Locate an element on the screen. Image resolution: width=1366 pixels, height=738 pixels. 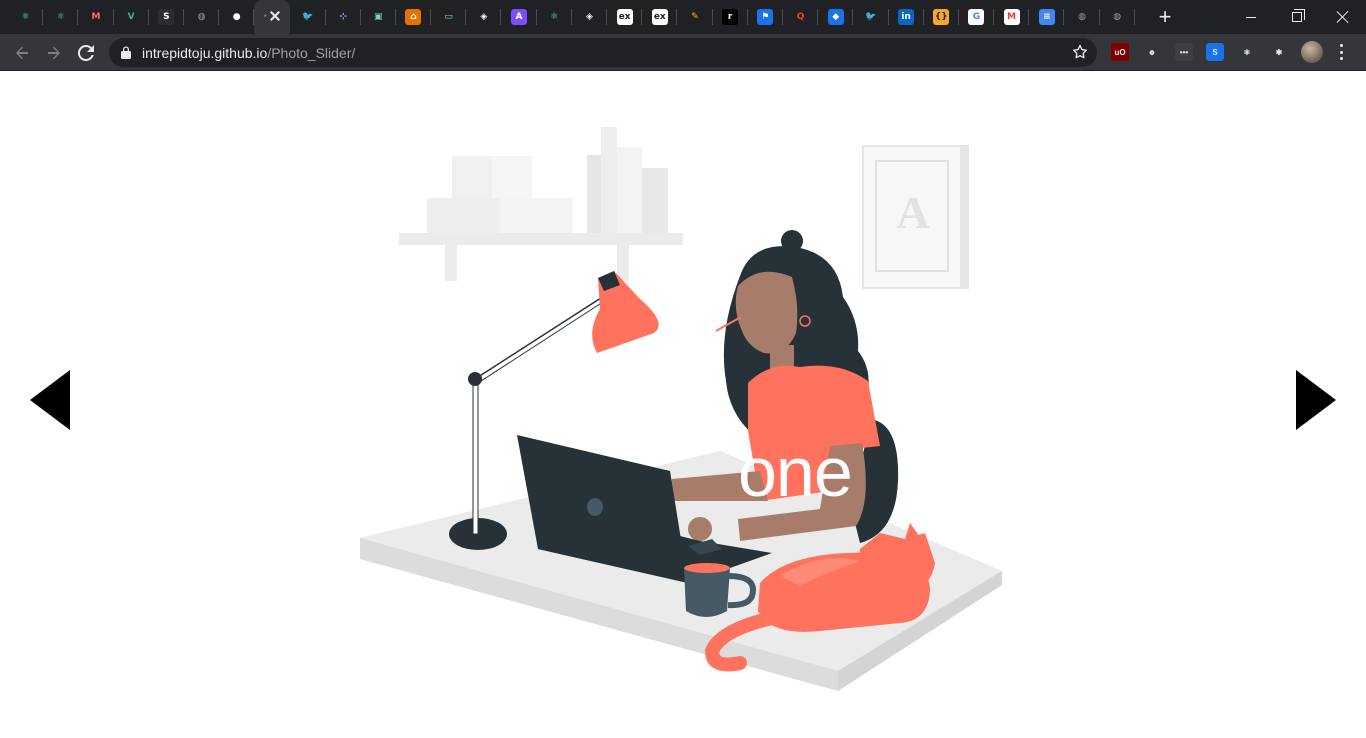
tab: r is located at coordinates (730, 17).